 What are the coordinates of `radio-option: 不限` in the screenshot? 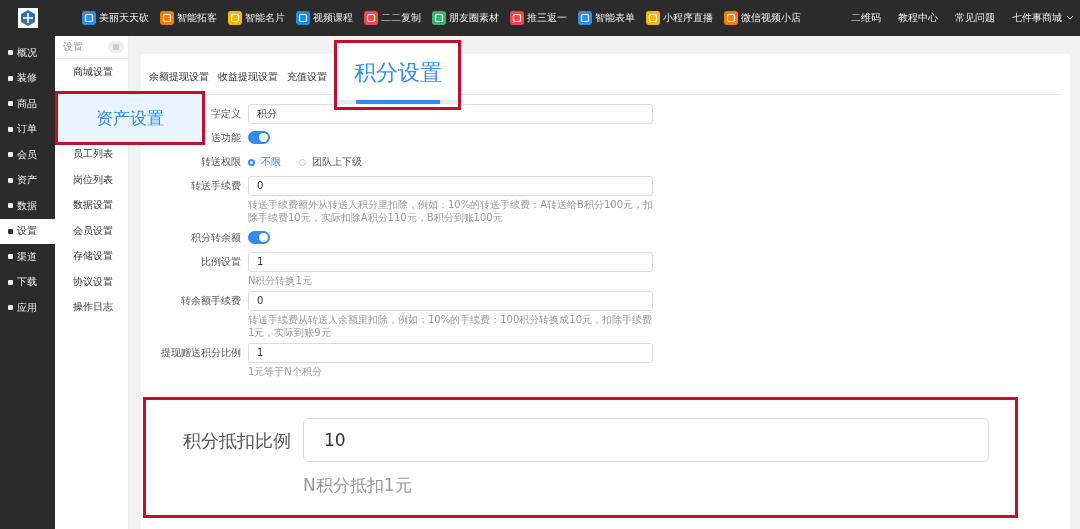 It's located at (264, 162).